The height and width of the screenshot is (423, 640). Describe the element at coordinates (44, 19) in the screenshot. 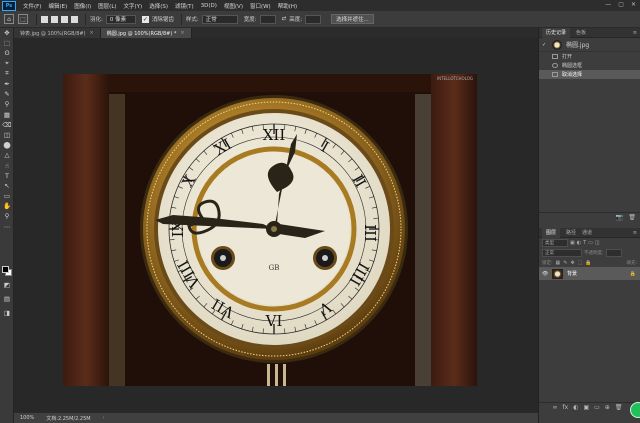

I see `new-selection-icon` at that location.